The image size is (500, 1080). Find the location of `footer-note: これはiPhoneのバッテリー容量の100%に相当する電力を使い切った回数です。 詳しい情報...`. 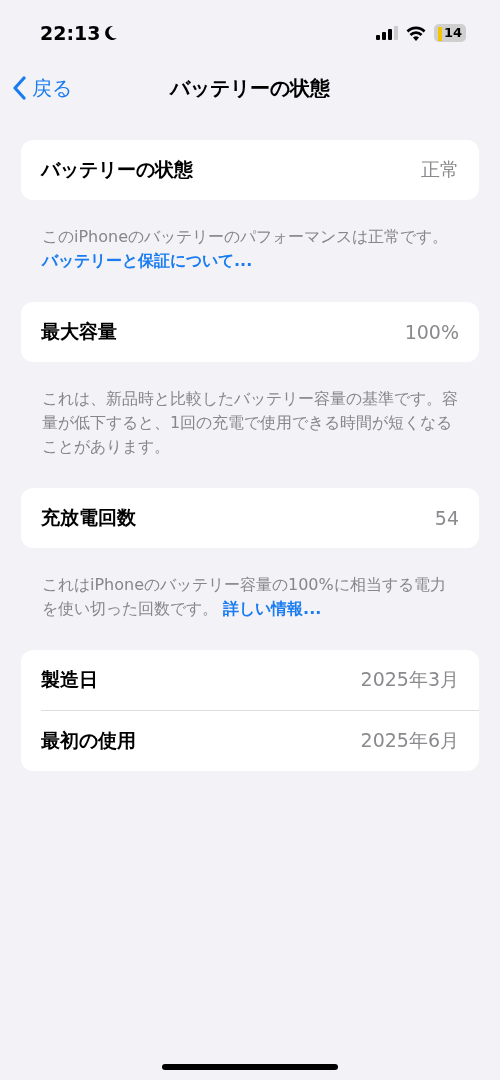

footer-note: これはiPhoneのバッテリー容量の100%に相当する電力を使い切った回数です。 詳しい情報... is located at coordinates (244, 597).